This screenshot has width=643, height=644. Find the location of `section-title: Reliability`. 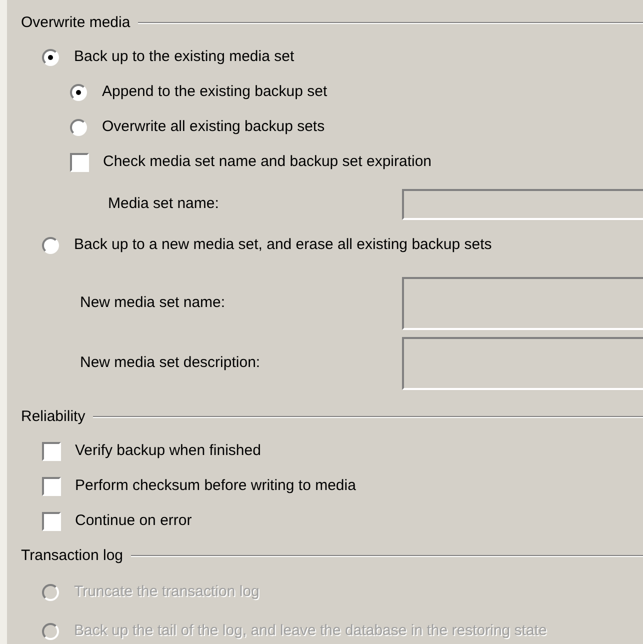

section-title: Reliability is located at coordinates (53, 416).